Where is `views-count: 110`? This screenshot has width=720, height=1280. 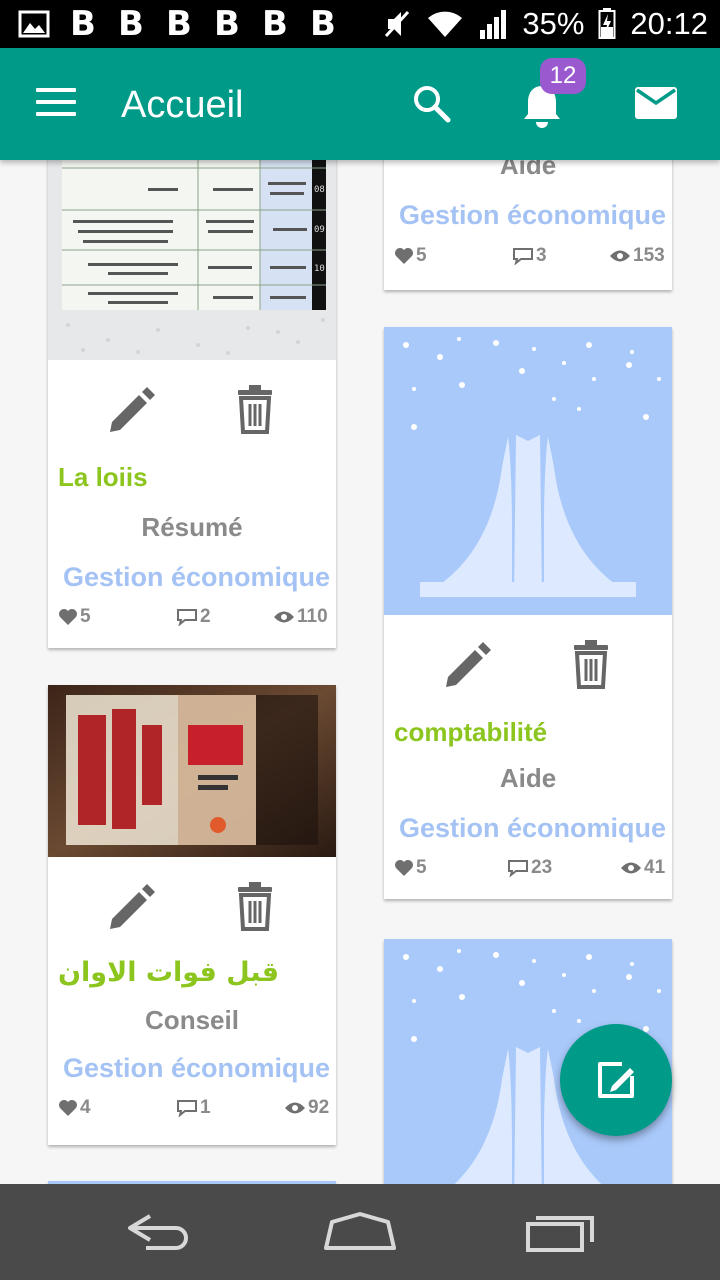
views-count: 110 is located at coordinates (312, 616).